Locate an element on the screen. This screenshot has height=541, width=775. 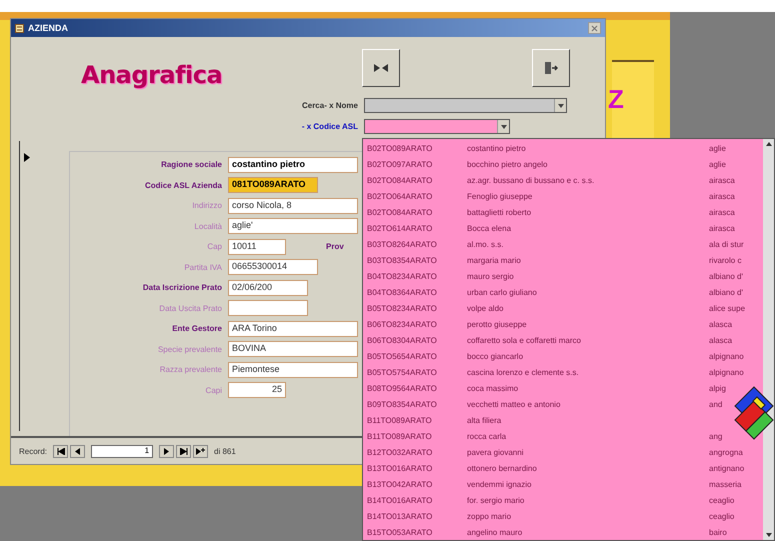
list-cell: B14TO013ARATO is located at coordinates (415, 516).